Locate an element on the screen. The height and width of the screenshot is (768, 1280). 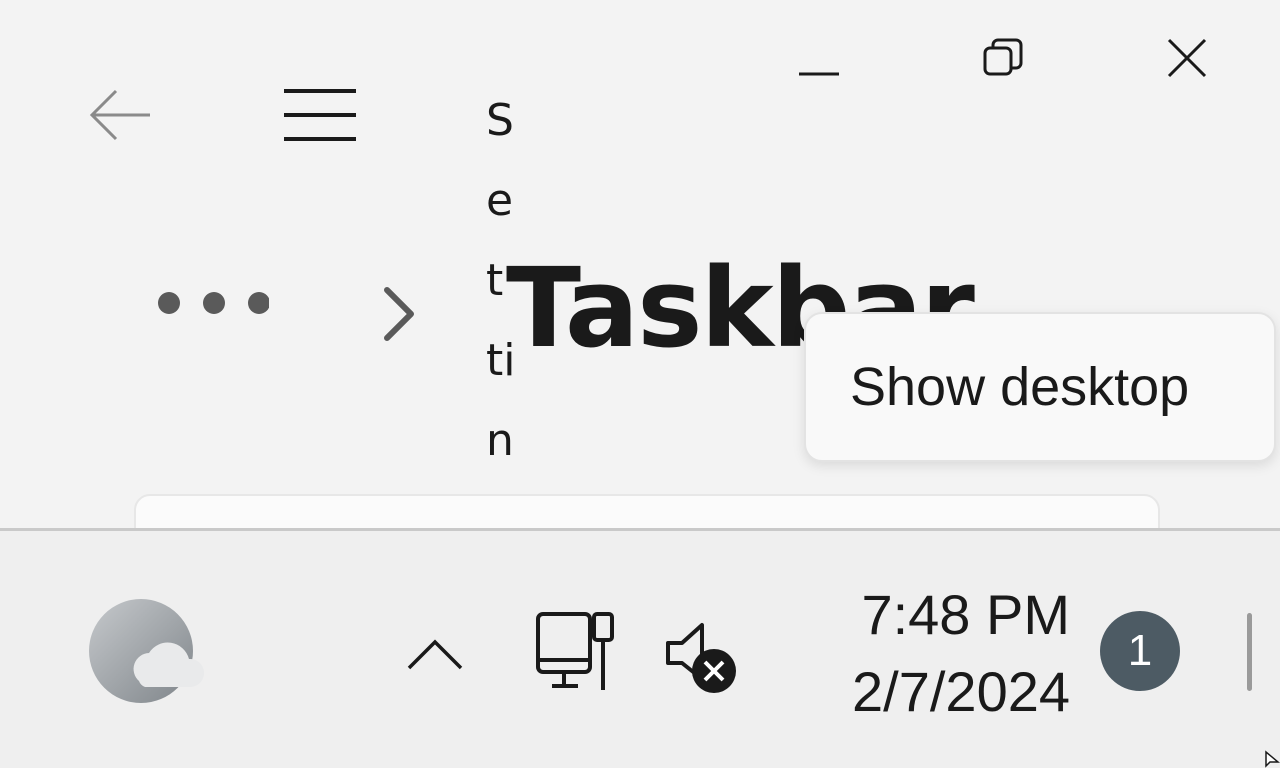
minimize-button is located at coordinates (819, 58).